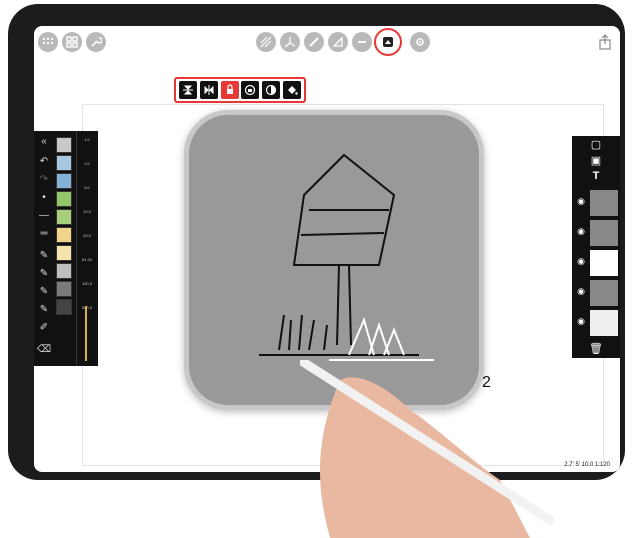 The height and width of the screenshot is (538, 633). What do you see at coordinates (596, 176) in the screenshot?
I see `text-tool: T` at bounding box center [596, 176].